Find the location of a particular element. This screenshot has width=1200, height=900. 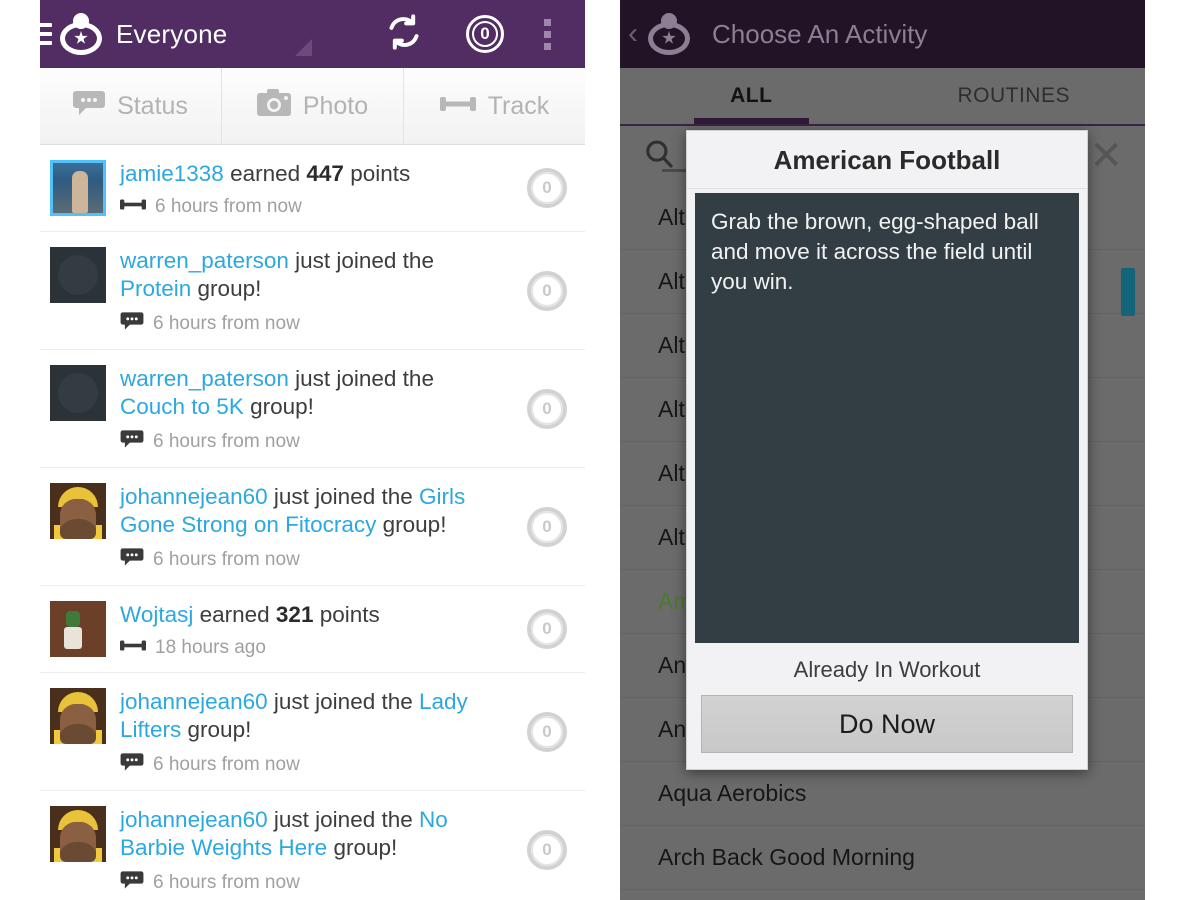

left-gutter is located at coordinates (20, 450).